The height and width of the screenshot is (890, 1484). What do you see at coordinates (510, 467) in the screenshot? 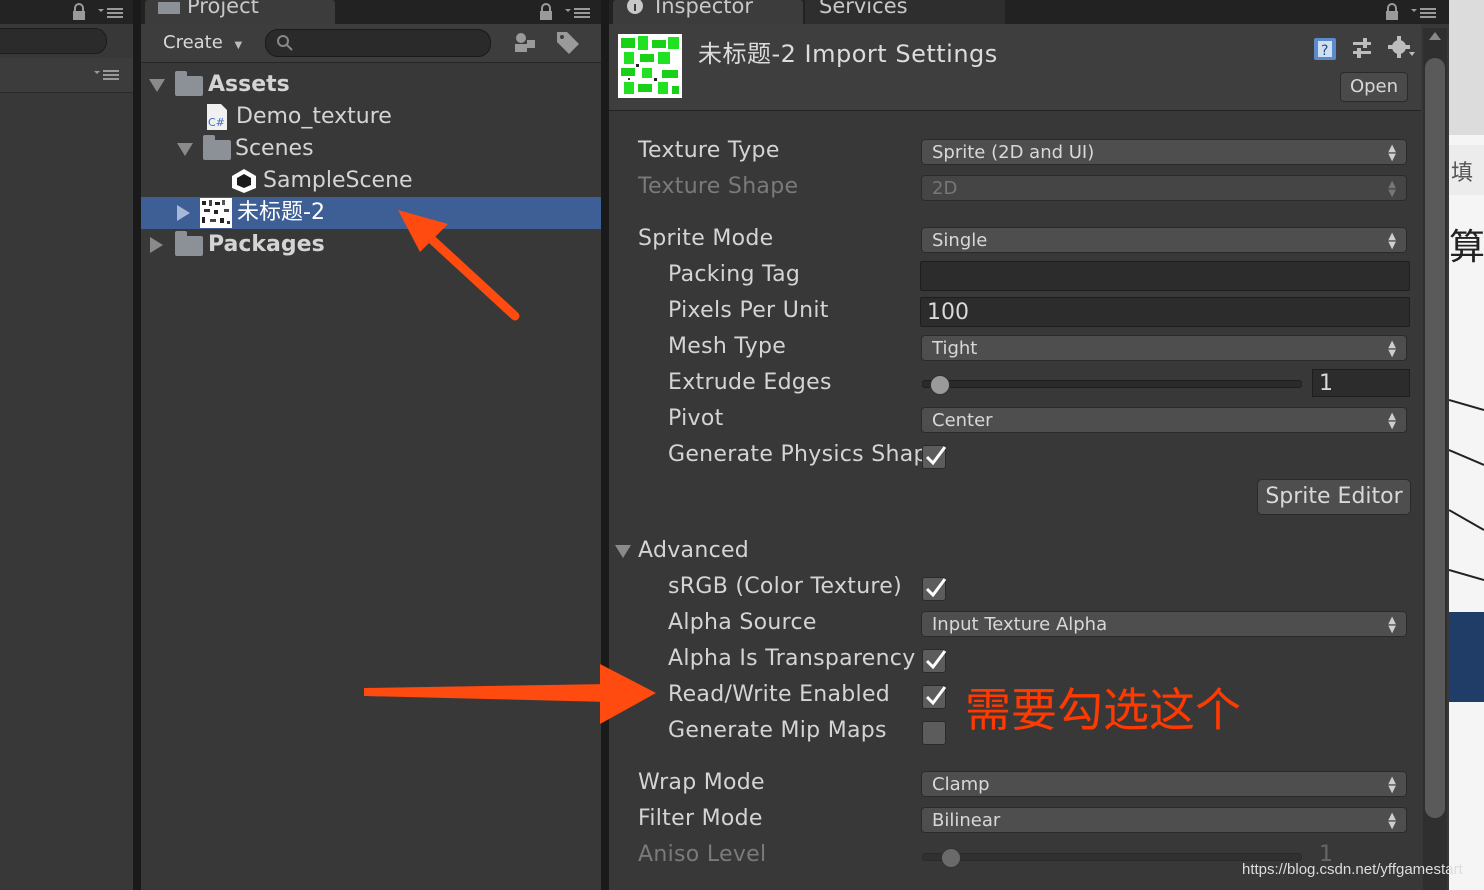
I see `annotation-arrows` at bounding box center [510, 467].